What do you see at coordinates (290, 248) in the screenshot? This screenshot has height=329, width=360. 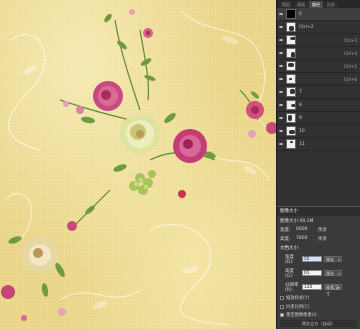 I see `document-size-section: 文档大小:` at bounding box center [290, 248].